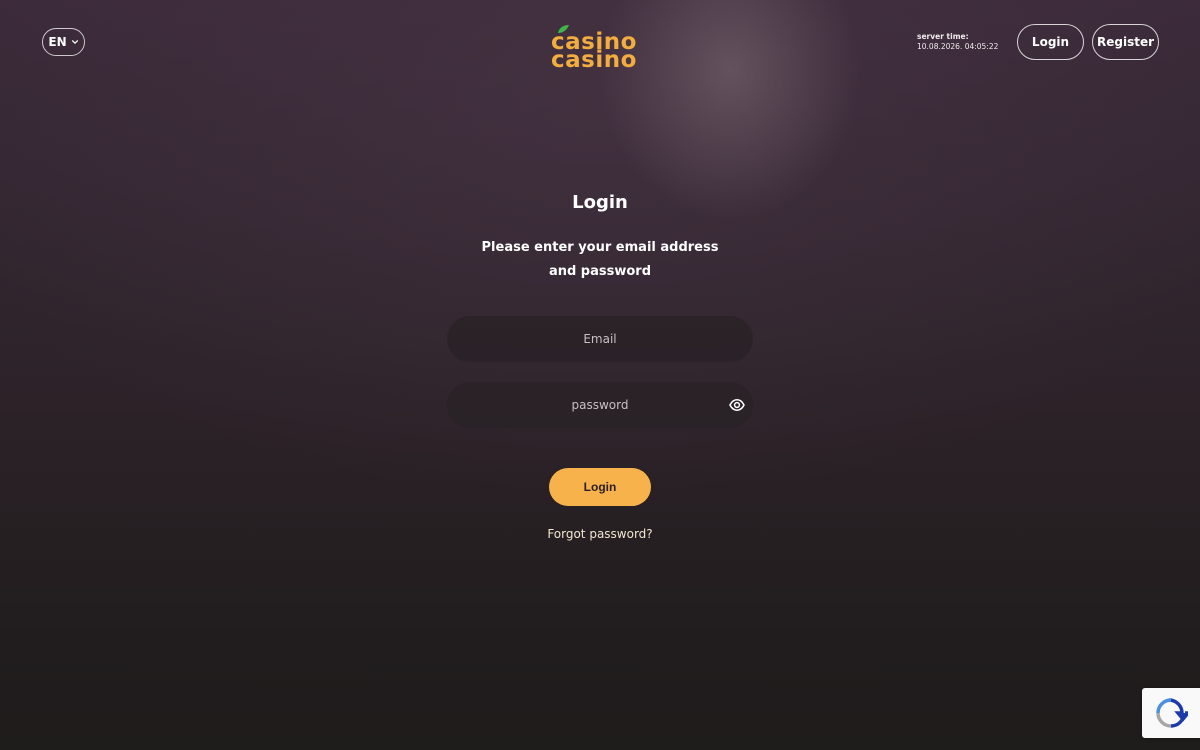  What do you see at coordinates (600, 534) in the screenshot?
I see `forgot-password-link: Forgot password?` at bounding box center [600, 534].